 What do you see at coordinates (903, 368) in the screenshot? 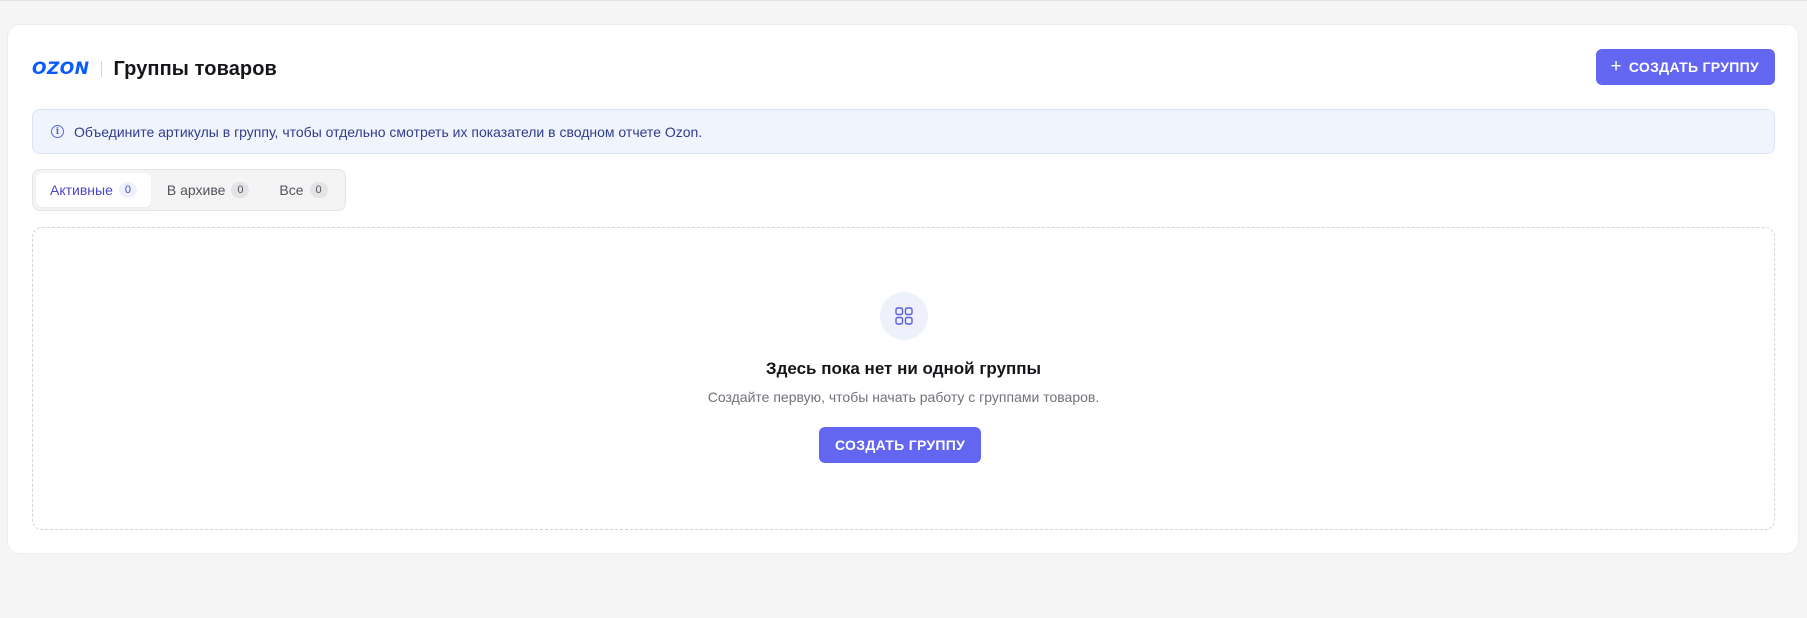
I see `empty-state-title: Здесь пока нет ни одной группы` at bounding box center [903, 368].